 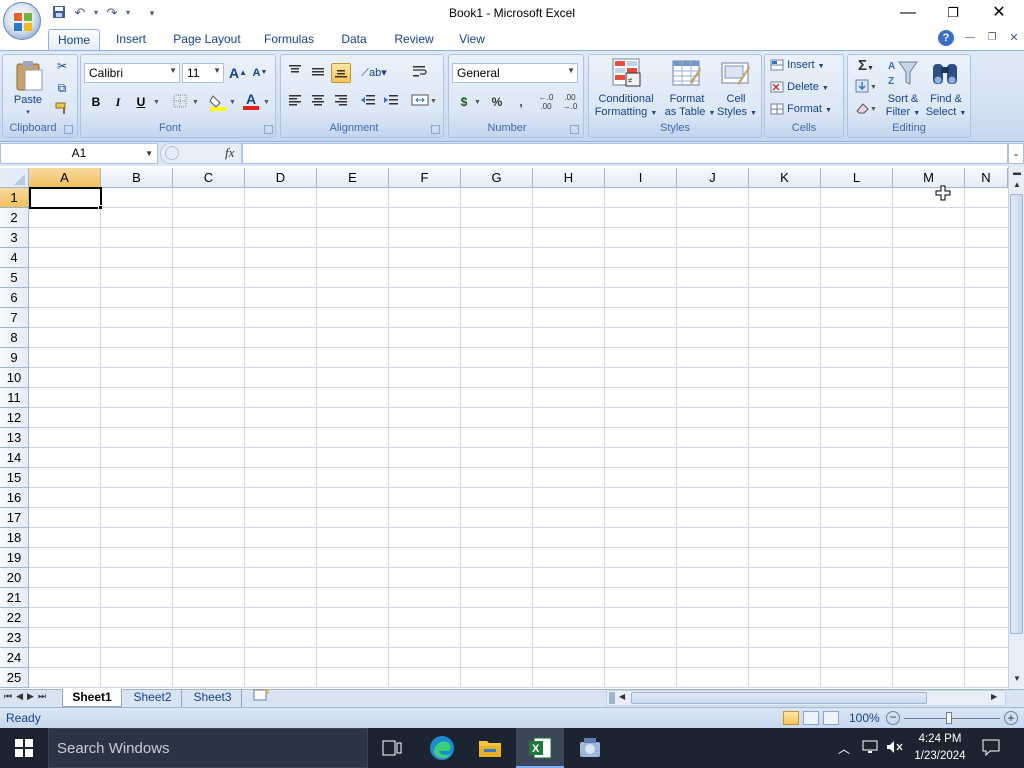 What do you see at coordinates (14, 278) in the screenshot?
I see `row-header-5: 5` at bounding box center [14, 278].